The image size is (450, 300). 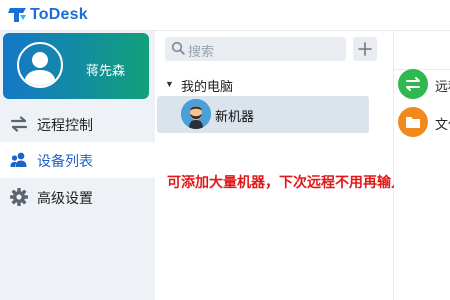 What do you see at coordinates (422, 50) in the screenshot?
I see `detail-header` at bounding box center [422, 50].